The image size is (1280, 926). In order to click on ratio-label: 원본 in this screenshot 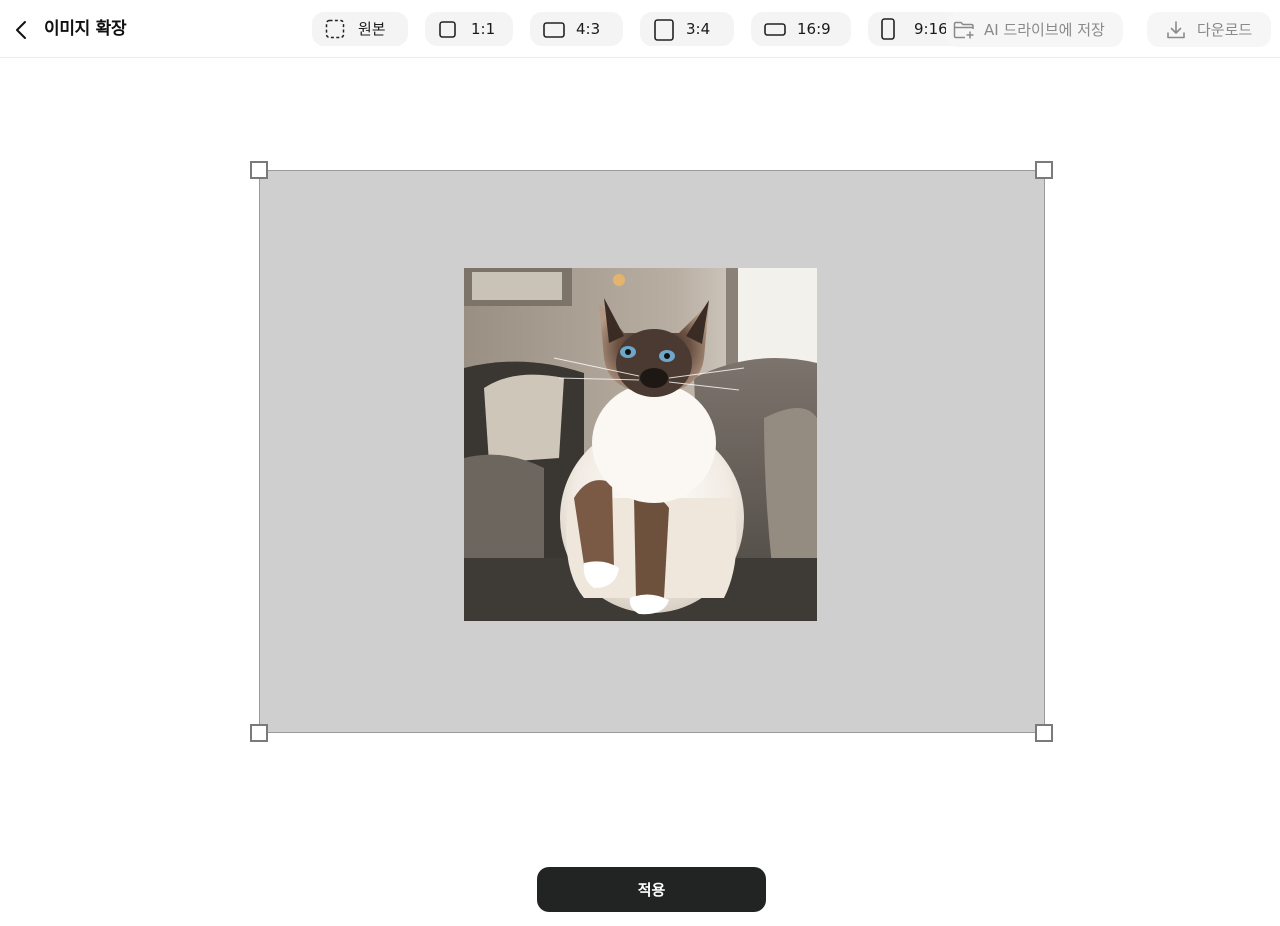, I will do `click(372, 29)`.